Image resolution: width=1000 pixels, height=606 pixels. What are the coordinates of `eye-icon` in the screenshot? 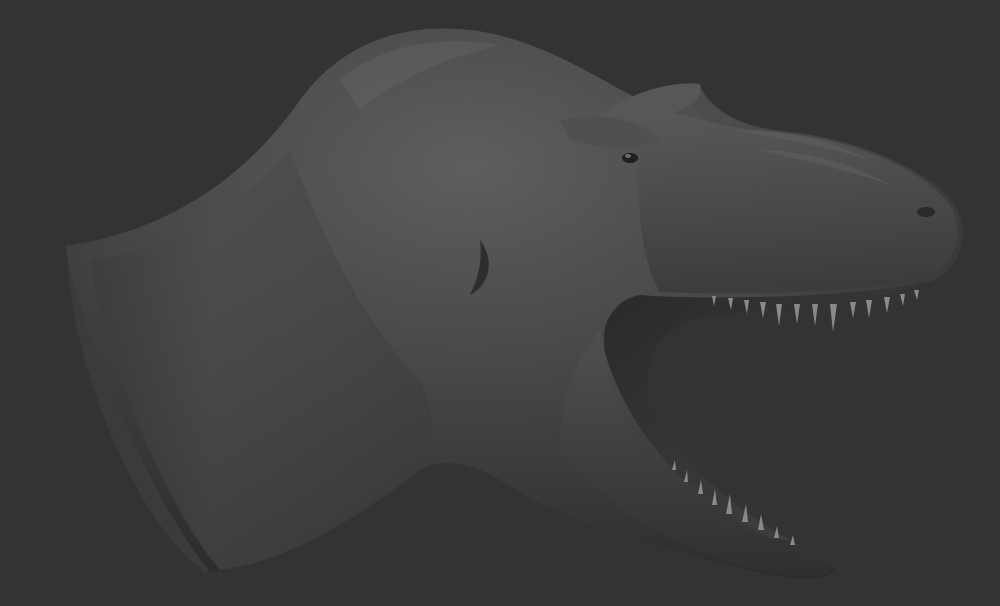 It's located at (630, 158).